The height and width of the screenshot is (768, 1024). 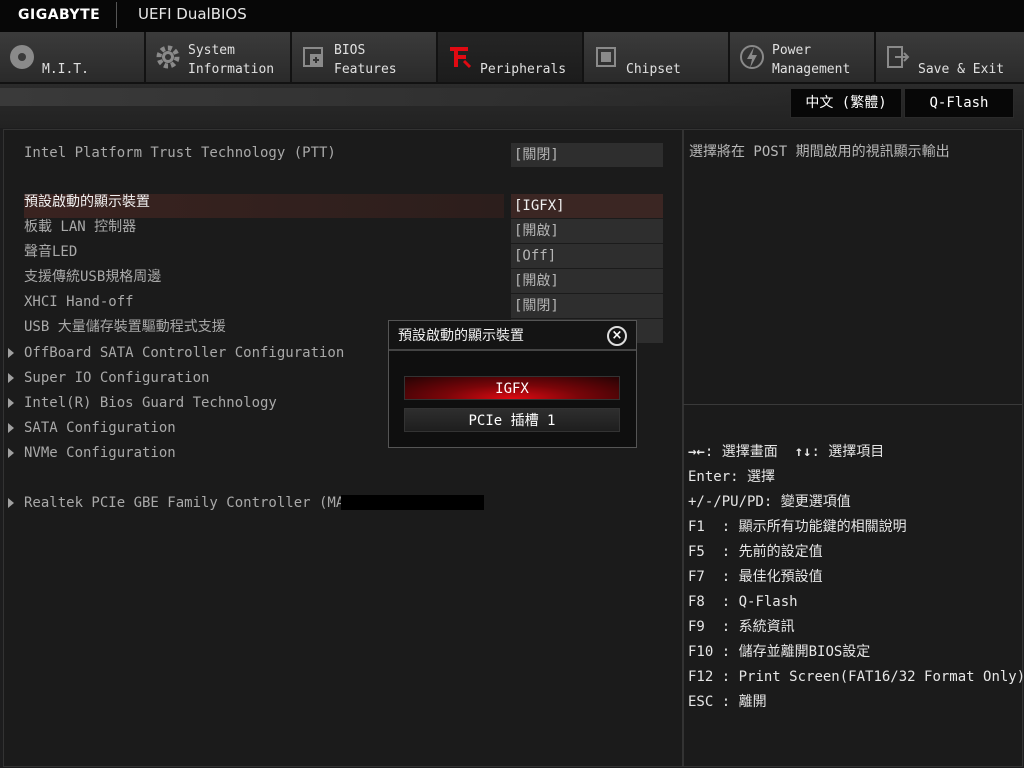 I want to click on setting-legacy-usb-value: [開啟], so click(x=587, y=281).